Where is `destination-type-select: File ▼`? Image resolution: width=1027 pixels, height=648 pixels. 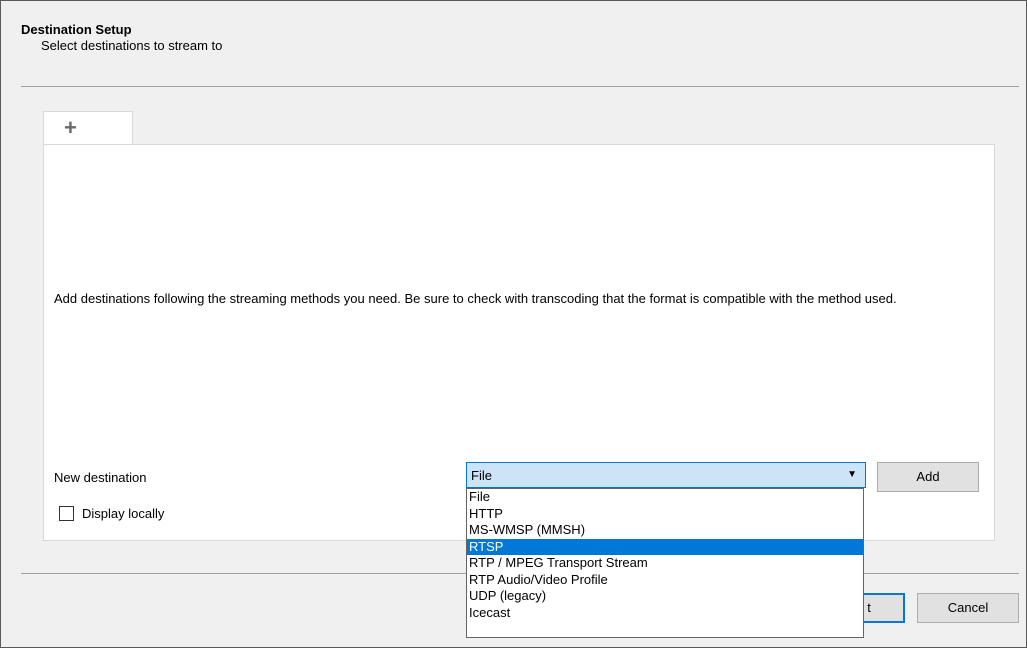 destination-type-select: File ▼ is located at coordinates (666, 475).